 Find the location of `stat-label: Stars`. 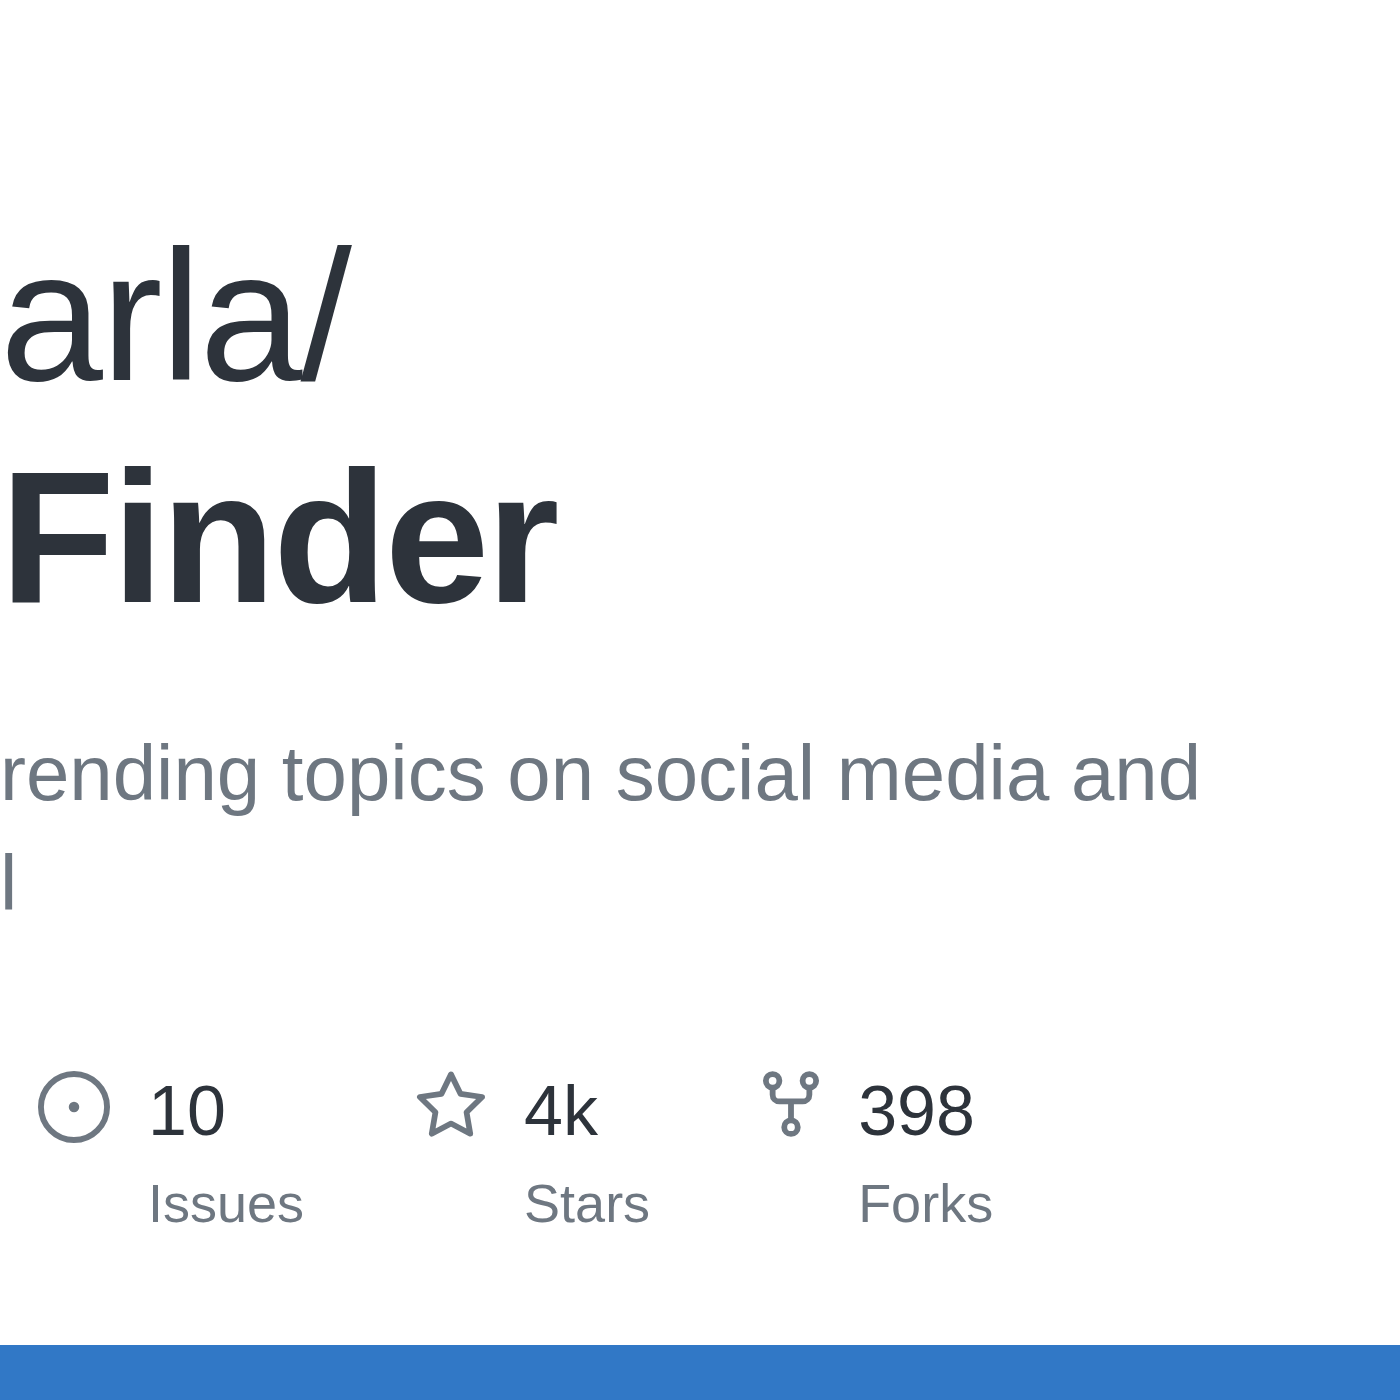

stat-label: Stars is located at coordinates (587, 1203).